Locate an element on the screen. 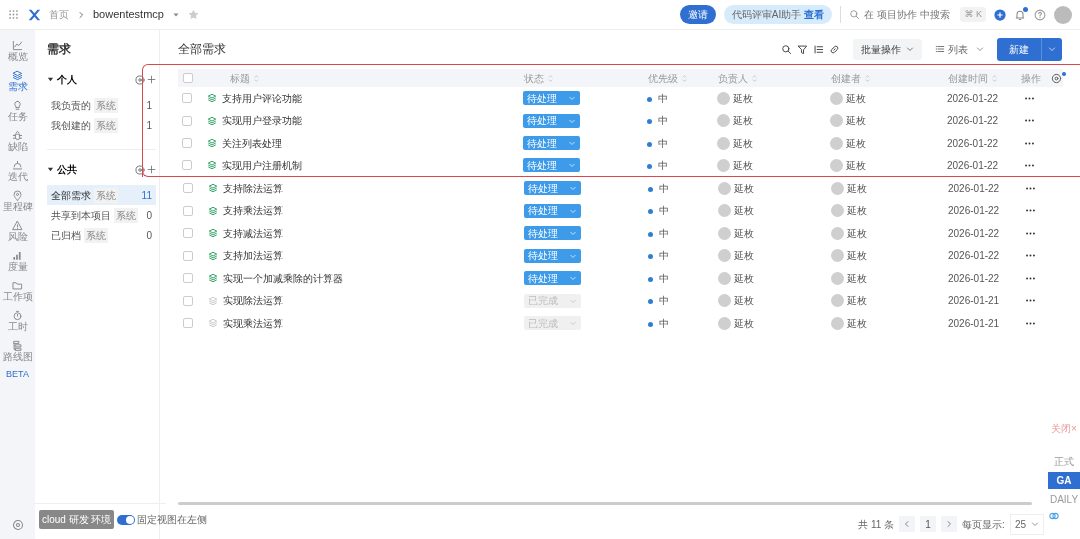  nav-item: 缺陷 is located at coordinates (17, 141).